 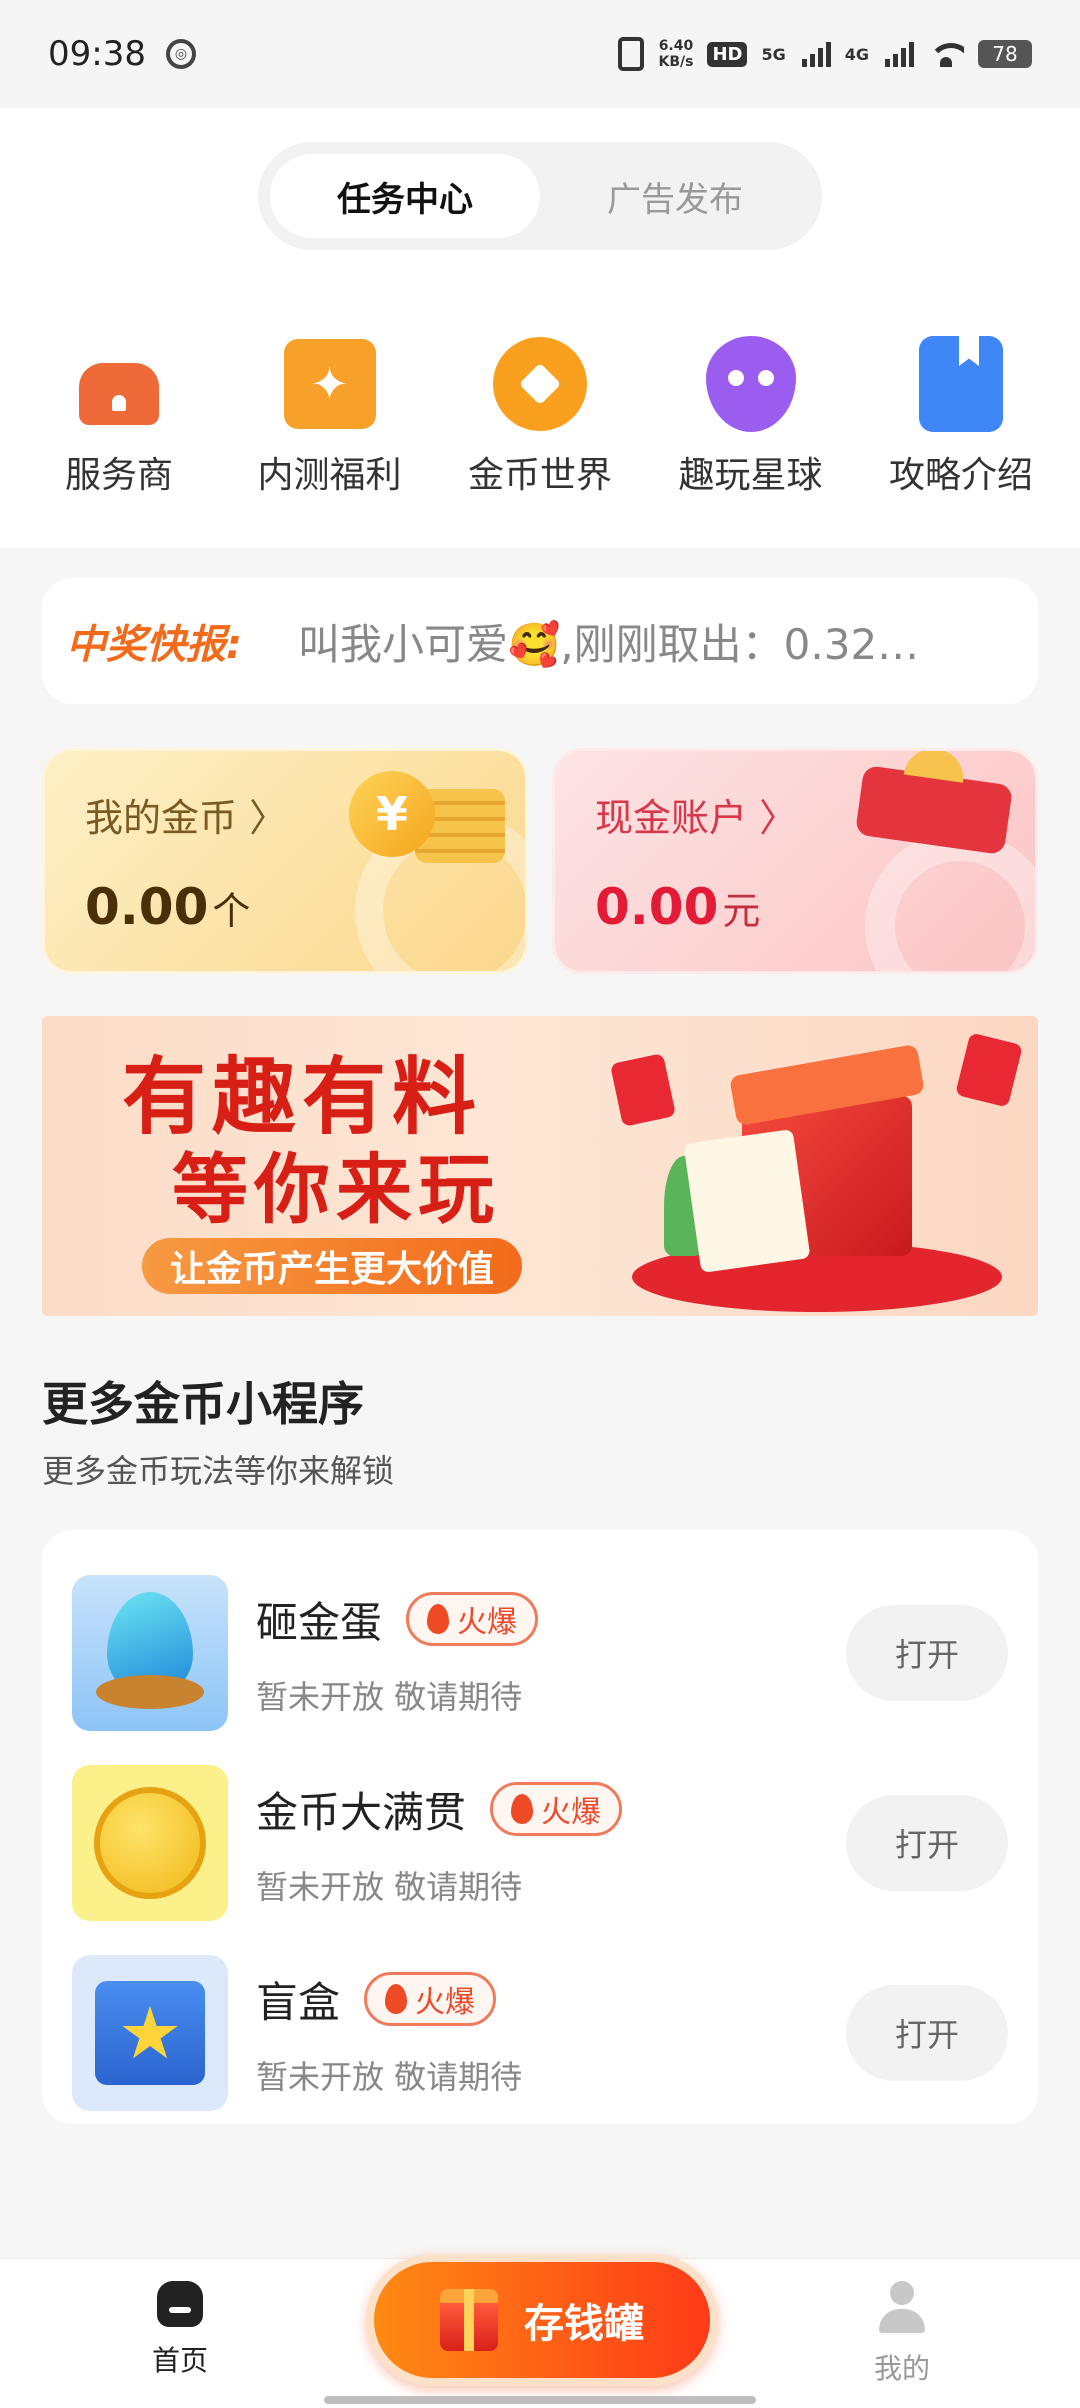 What do you see at coordinates (901, 2368) in the screenshot?
I see `tab-mine-label: 我的` at bounding box center [901, 2368].